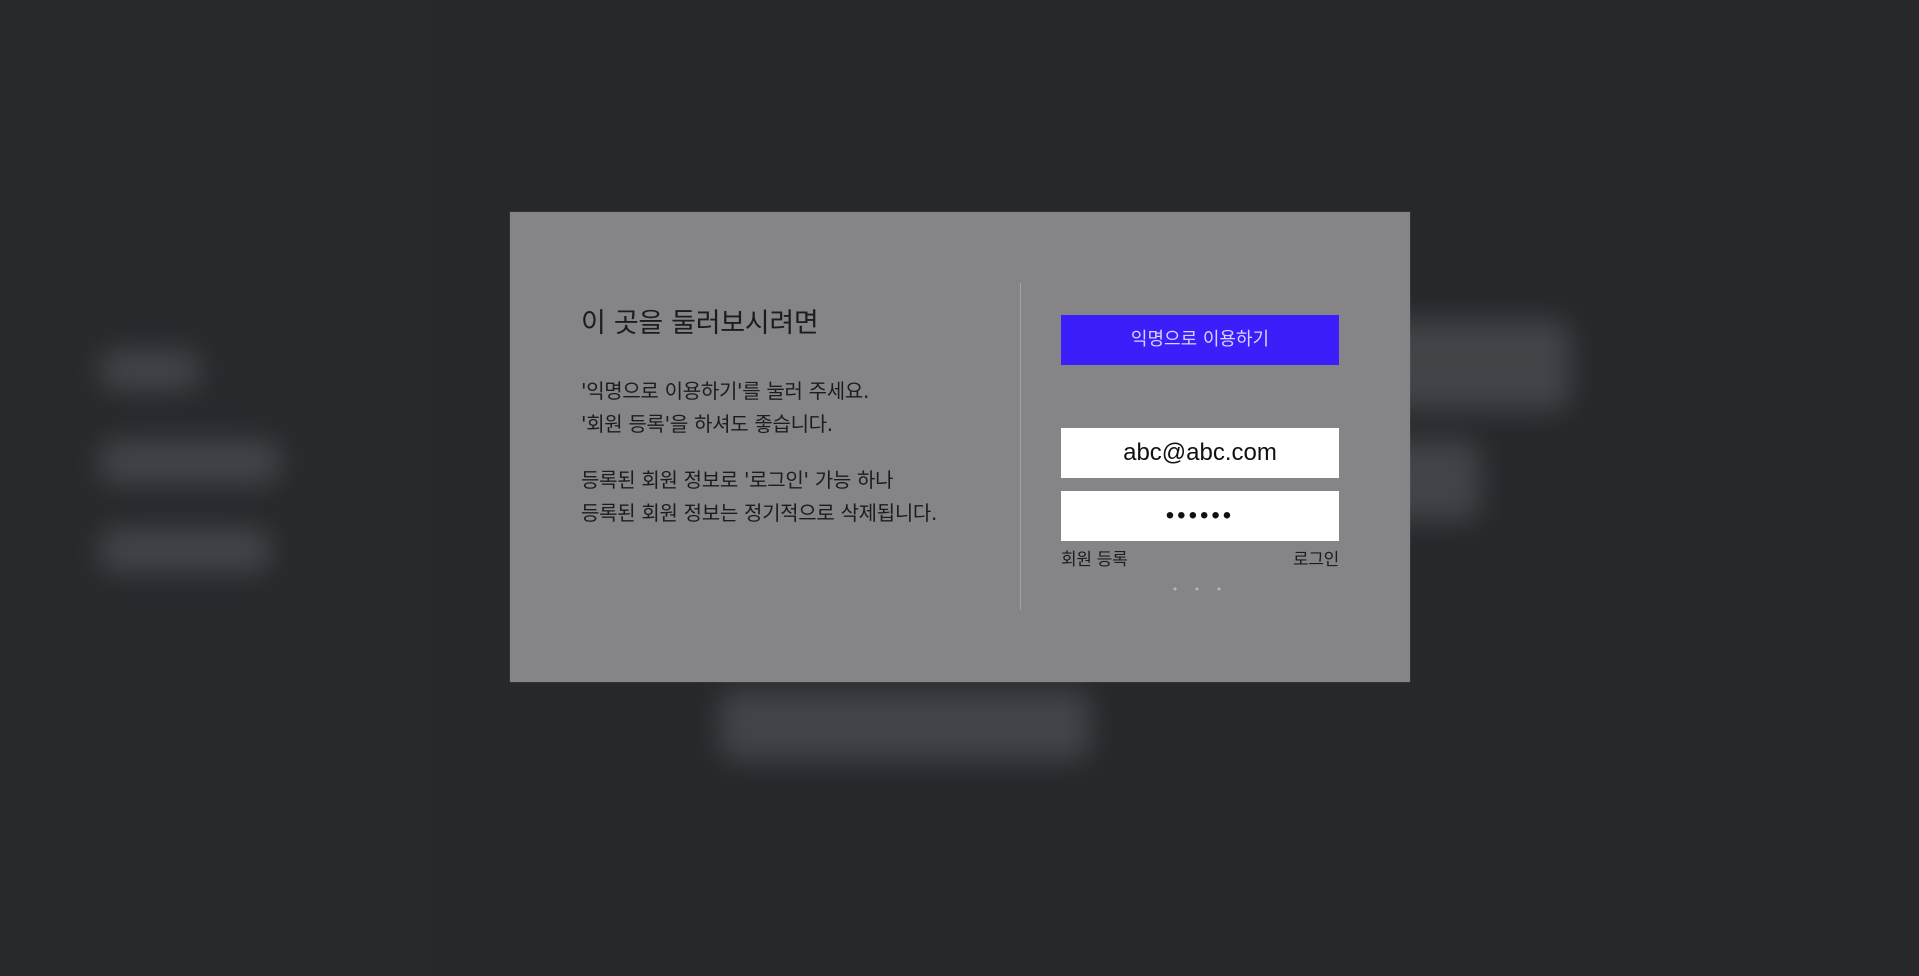 The image size is (1919, 976). Describe the element at coordinates (759, 513) in the screenshot. I see `notice-line: 등록된 회원 정보는 정기적으로 삭제됩니다.` at that location.